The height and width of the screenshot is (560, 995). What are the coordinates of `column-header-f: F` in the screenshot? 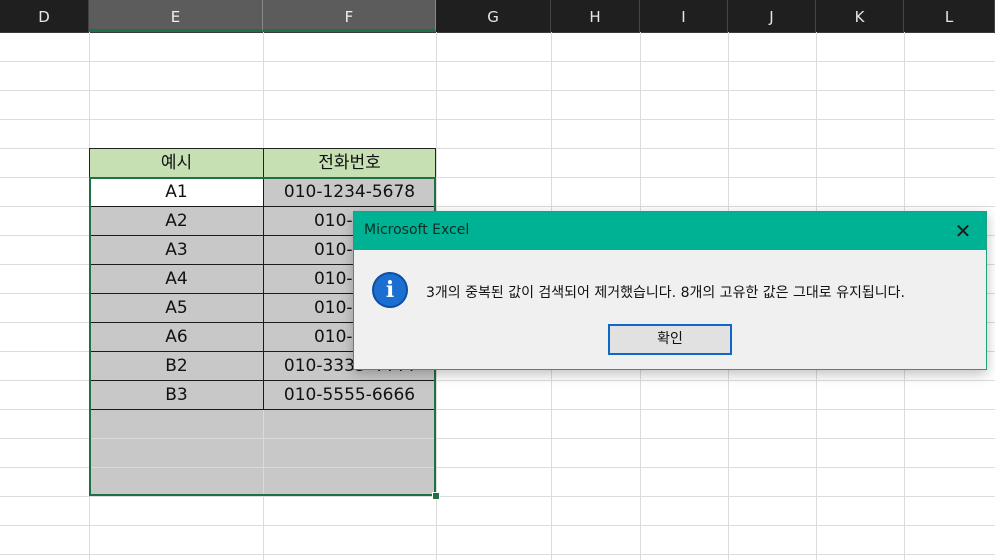 It's located at (349, 16).